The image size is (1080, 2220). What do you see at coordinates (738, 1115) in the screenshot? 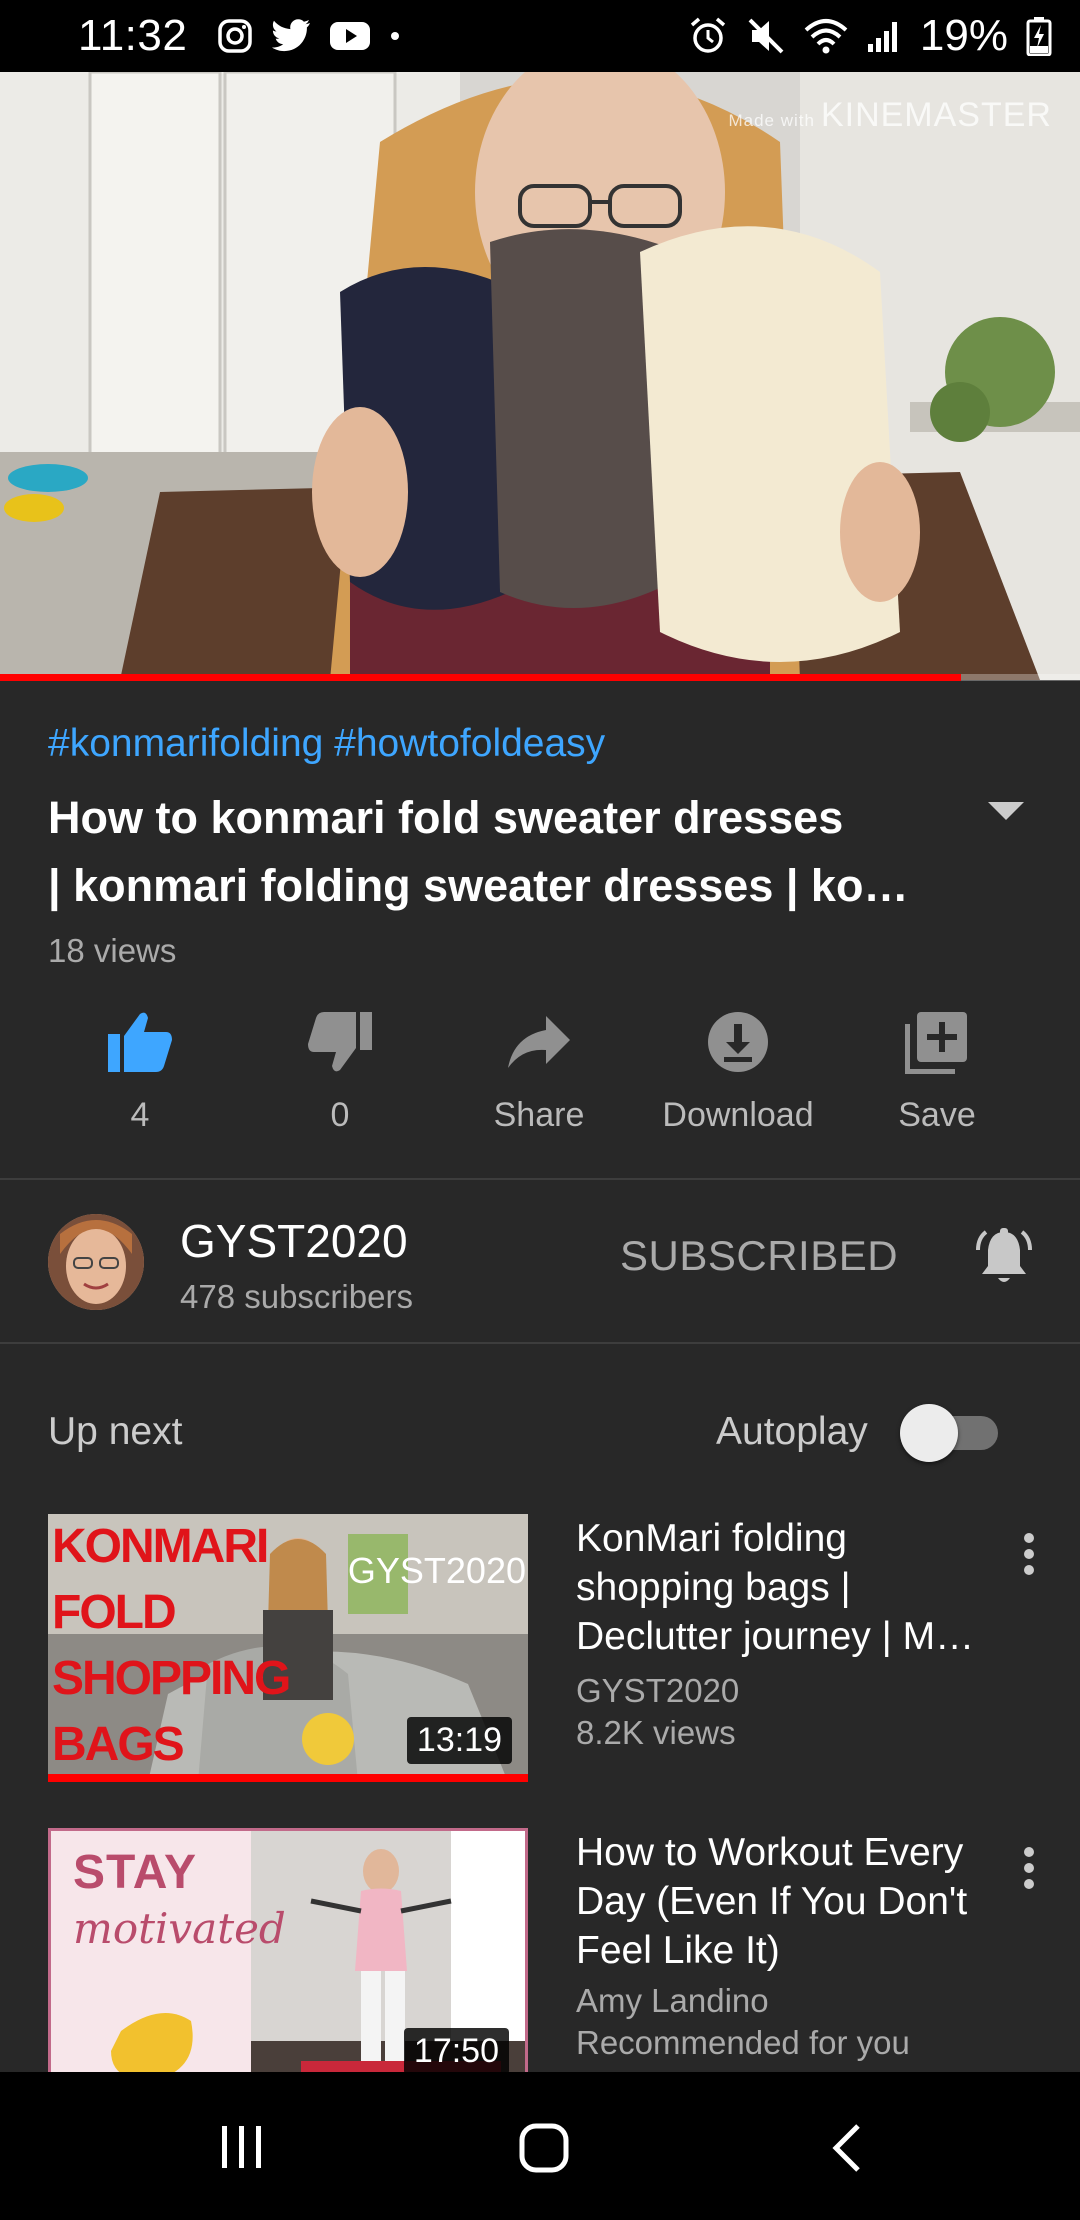
I see `download-label: Download` at bounding box center [738, 1115].